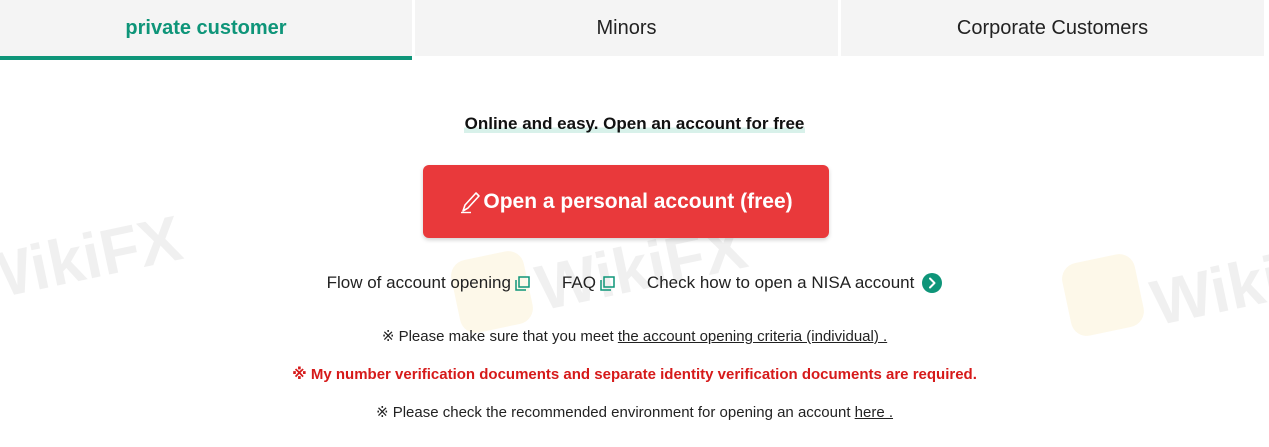 The height and width of the screenshot is (447, 1269). I want to click on tab-label: Minors, so click(626, 27).